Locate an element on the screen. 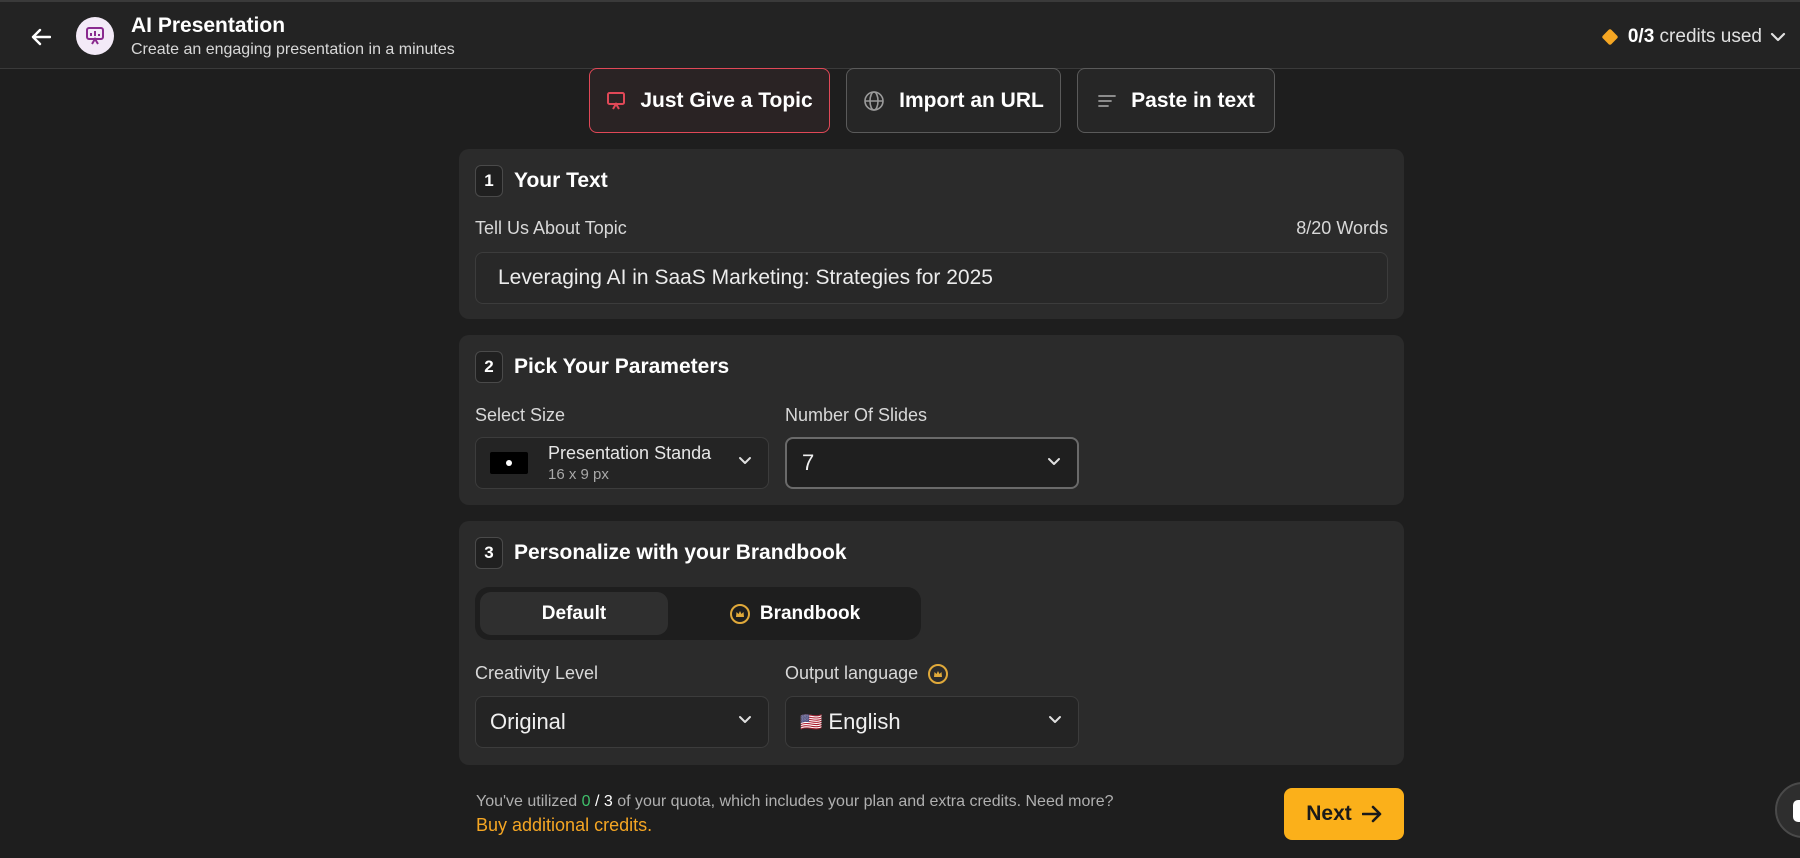 This screenshot has height=858, width=1800. tab-paste-in-text: Paste in text is located at coordinates (1176, 100).